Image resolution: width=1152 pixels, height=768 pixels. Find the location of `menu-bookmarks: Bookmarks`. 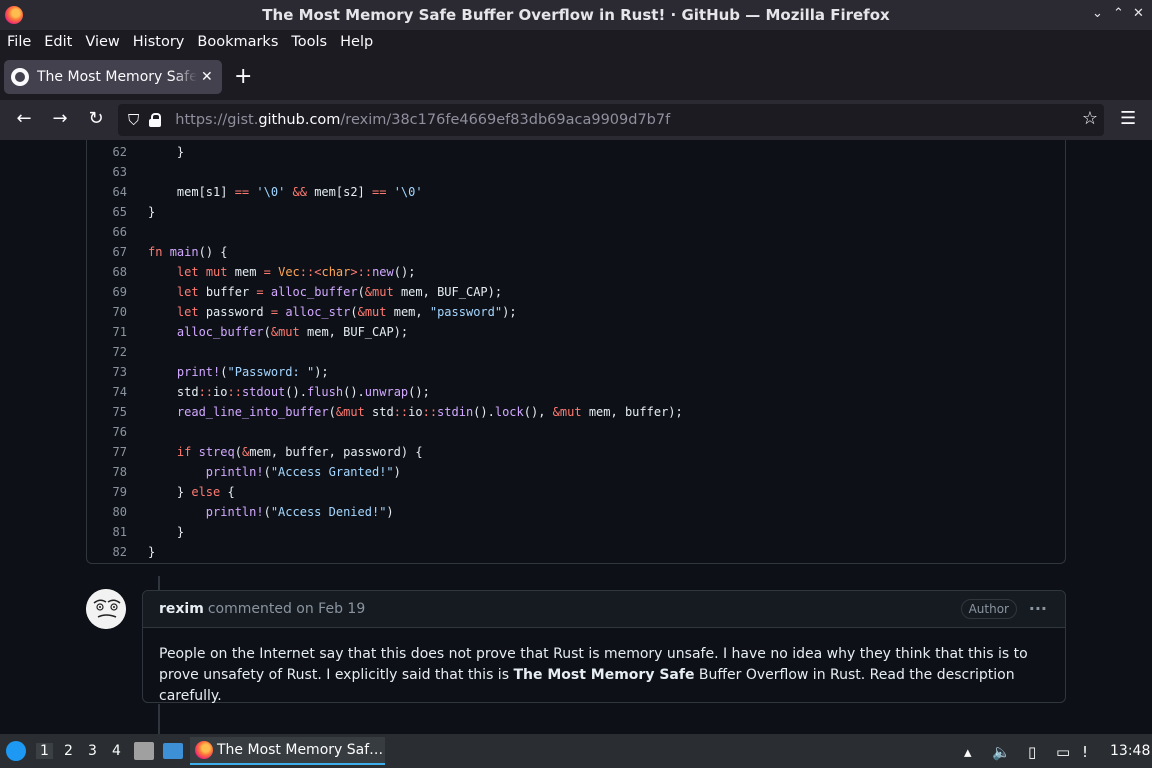

menu-bookmarks: Bookmarks is located at coordinates (237, 42).